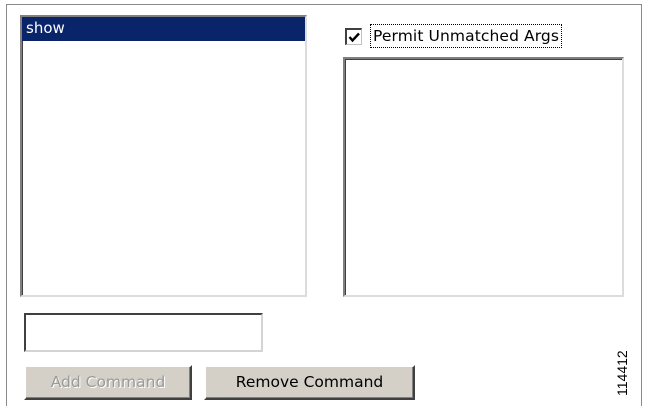 Image resolution: width=649 pixels, height=410 pixels. What do you see at coordinates (466, 36) in the screenshot?
I see `permit-unmatched-args-label: Permit Unmatched Args` at bounding box center [466, 36].